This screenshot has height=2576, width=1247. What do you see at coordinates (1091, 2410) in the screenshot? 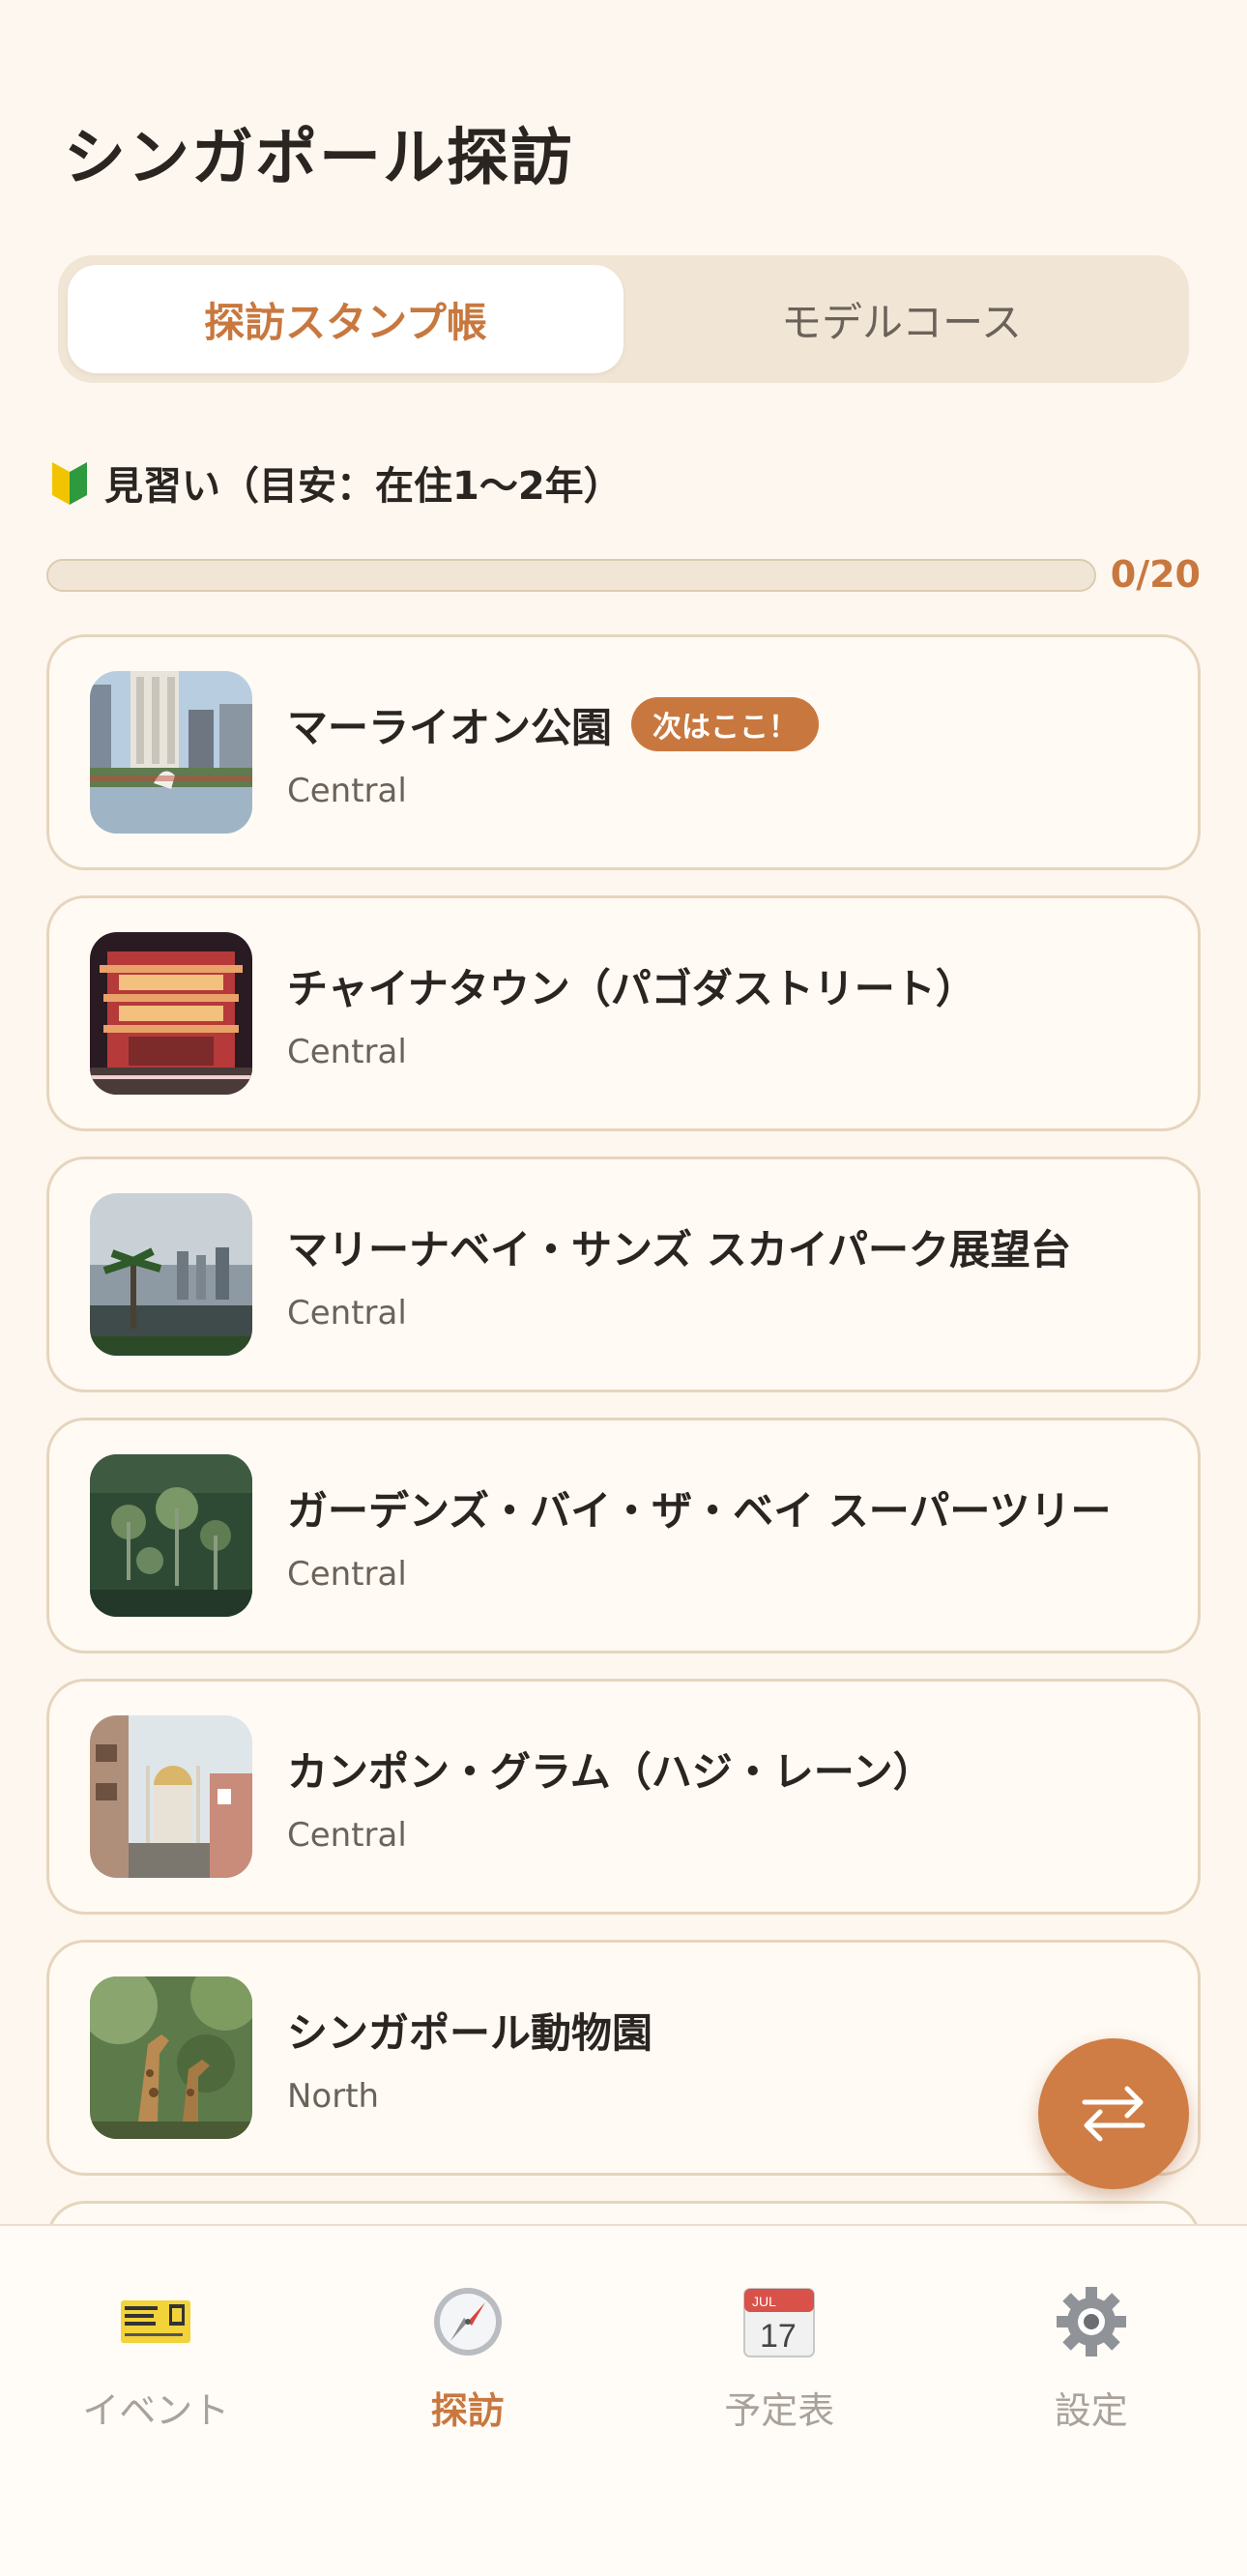
I see `tab-label: 設定` at bounding box center [1091, 2410].